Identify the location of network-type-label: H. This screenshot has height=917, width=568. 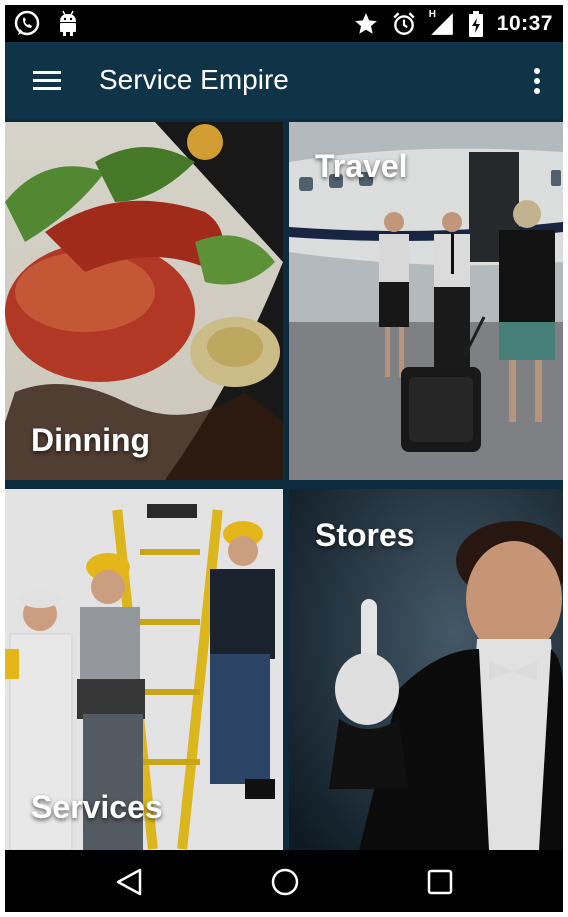
(432, 14).